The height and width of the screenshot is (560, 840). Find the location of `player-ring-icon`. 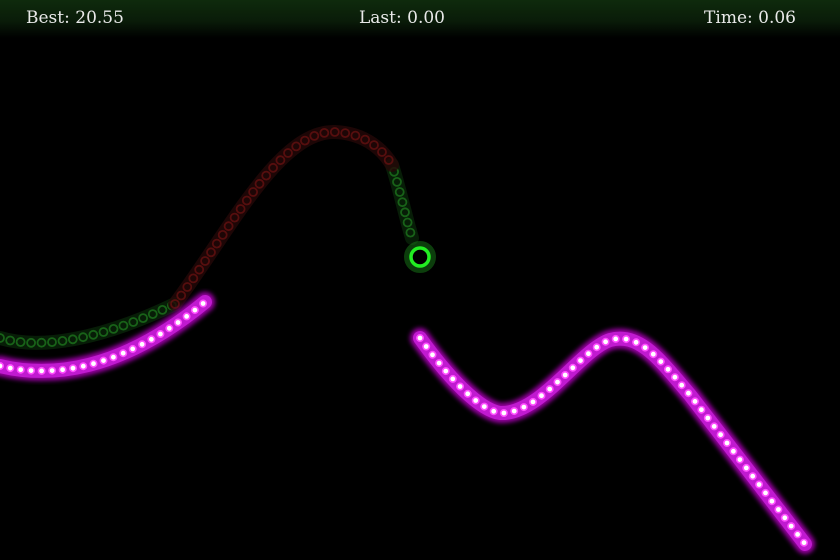

player-ring-icon is located at coordinates (420, 257).